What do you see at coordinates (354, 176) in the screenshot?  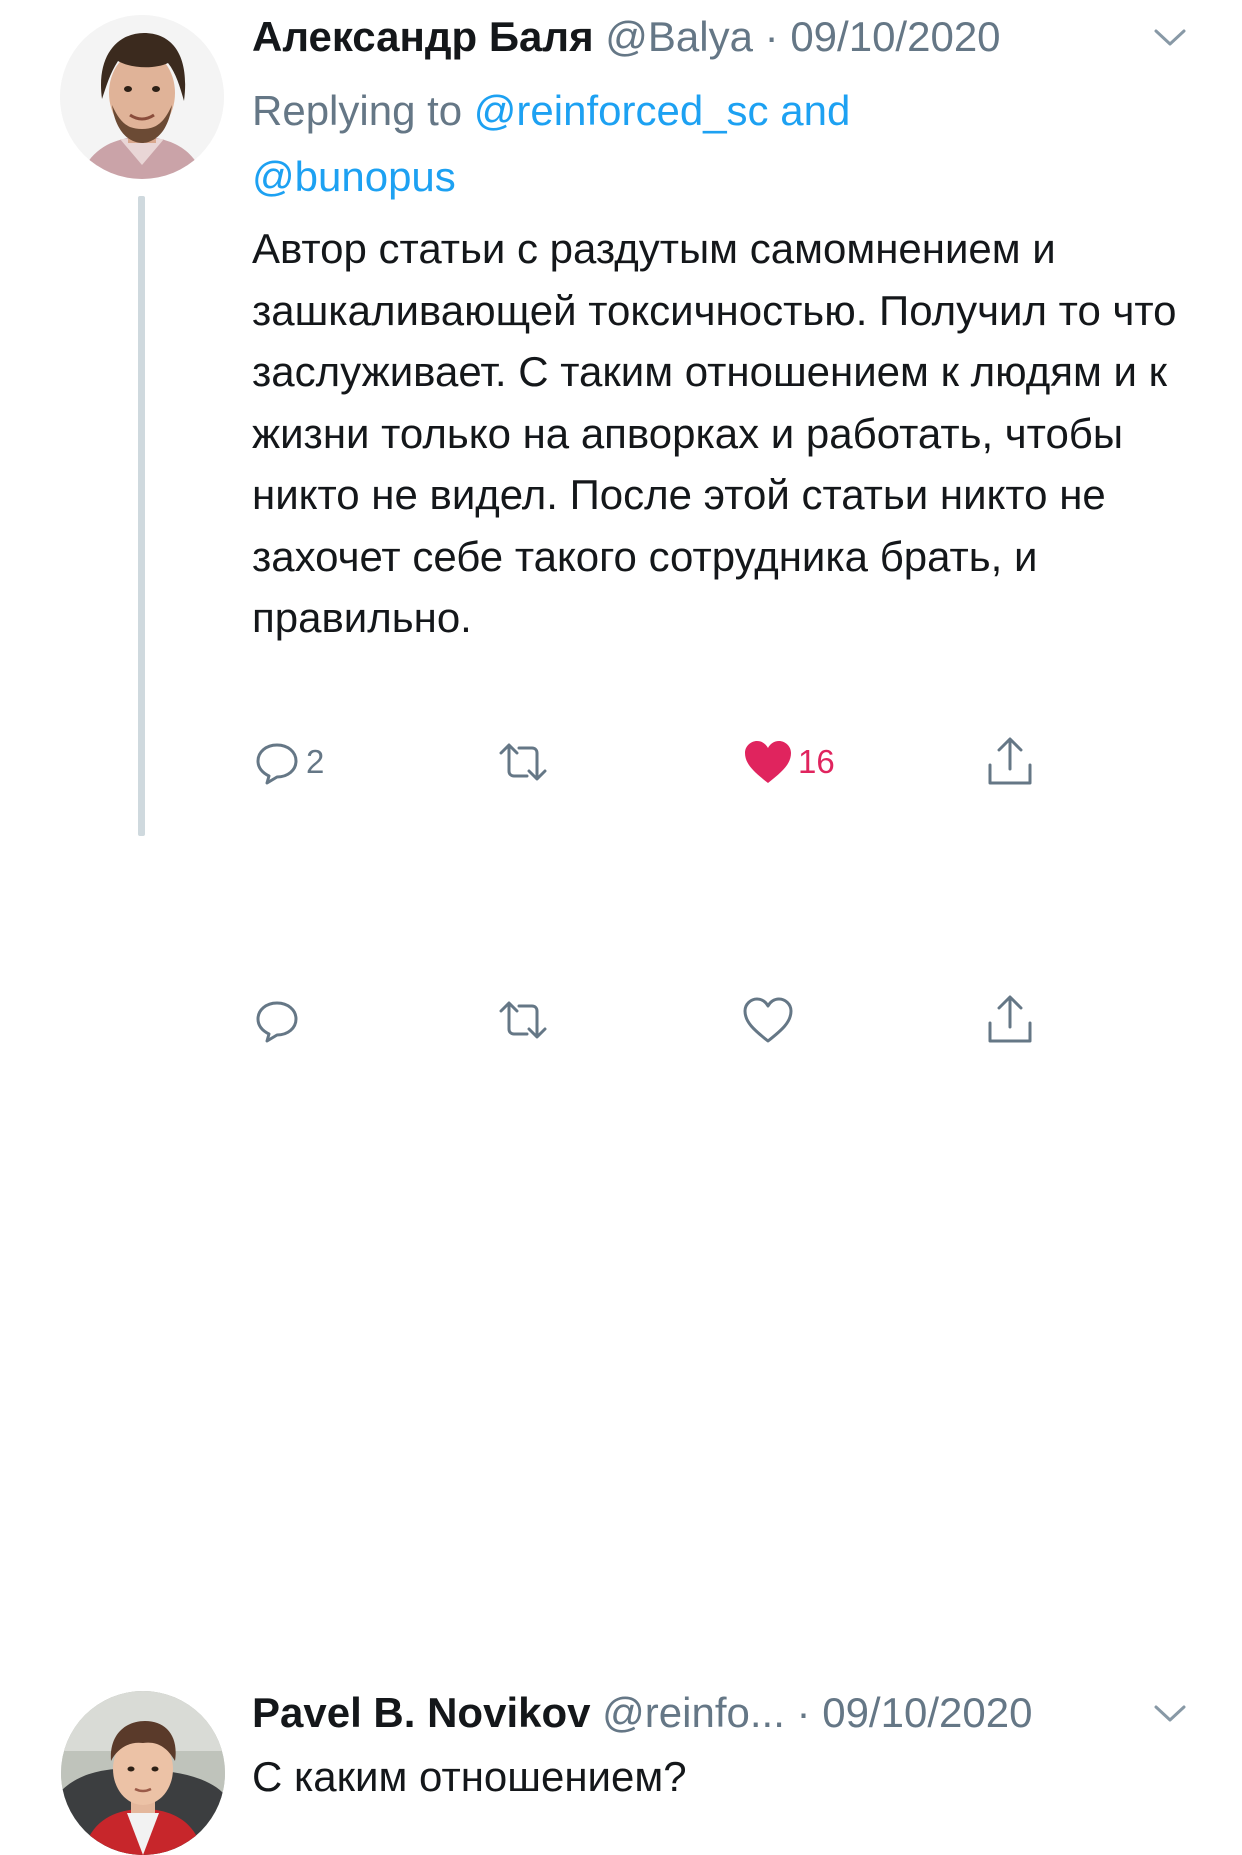 I see `mention-link: @bunopus` at bounding box center [354, 176].